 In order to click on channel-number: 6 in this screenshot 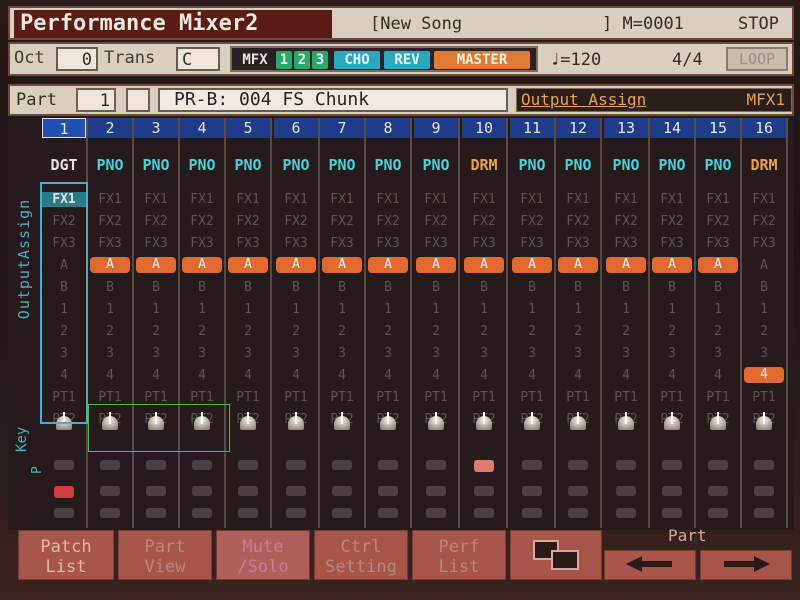, I will do `click(296, 128)`.